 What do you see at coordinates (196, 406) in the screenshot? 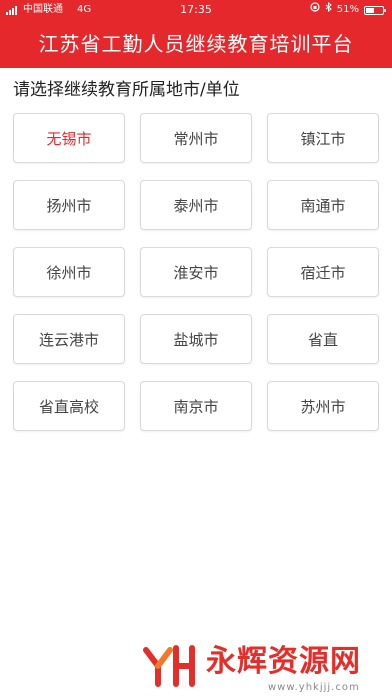
I see `city-button: 南京市` at bounding box center [196, 406].